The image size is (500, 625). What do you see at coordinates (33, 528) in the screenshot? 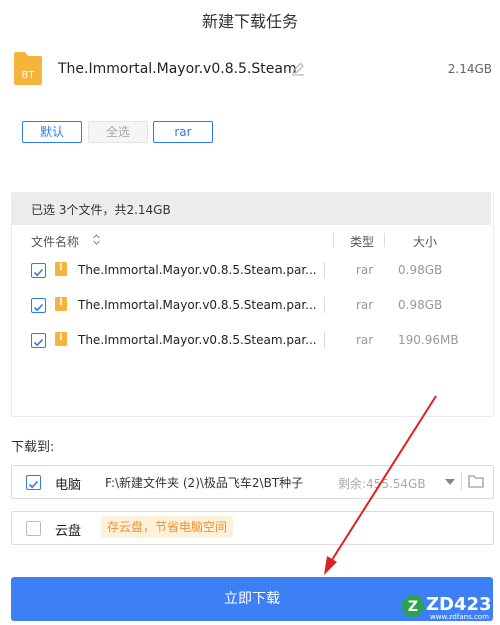
I see `cloud-destination-checkbox` at bounding box center [33, 528].